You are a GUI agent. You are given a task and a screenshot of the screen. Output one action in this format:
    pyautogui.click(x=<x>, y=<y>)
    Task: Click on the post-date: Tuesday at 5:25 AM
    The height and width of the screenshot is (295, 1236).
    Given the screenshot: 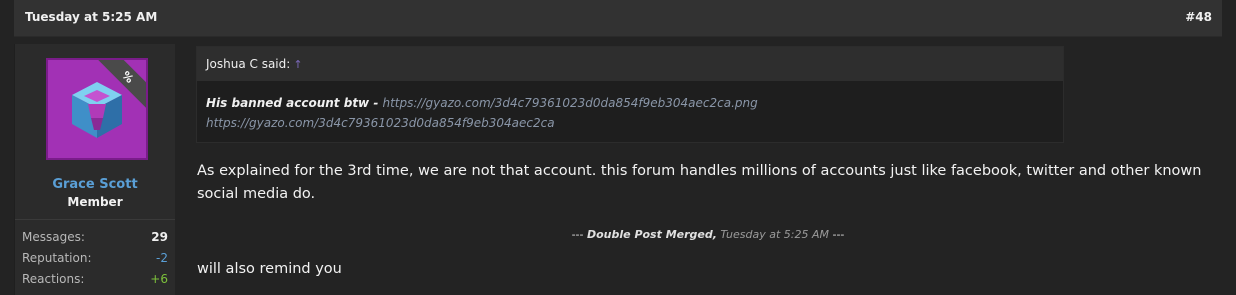 What is the action you would take?
    pyautogui.click(x=91, y=17)
    